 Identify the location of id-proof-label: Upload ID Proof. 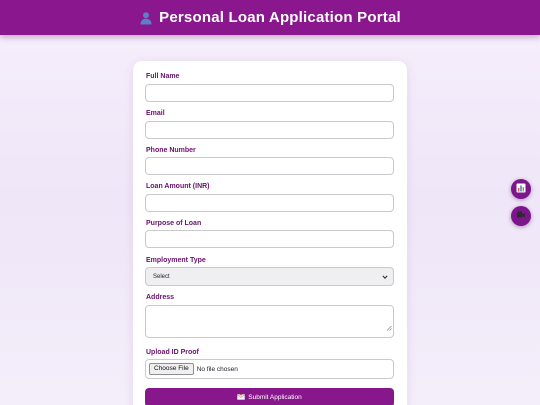
(172, 352).